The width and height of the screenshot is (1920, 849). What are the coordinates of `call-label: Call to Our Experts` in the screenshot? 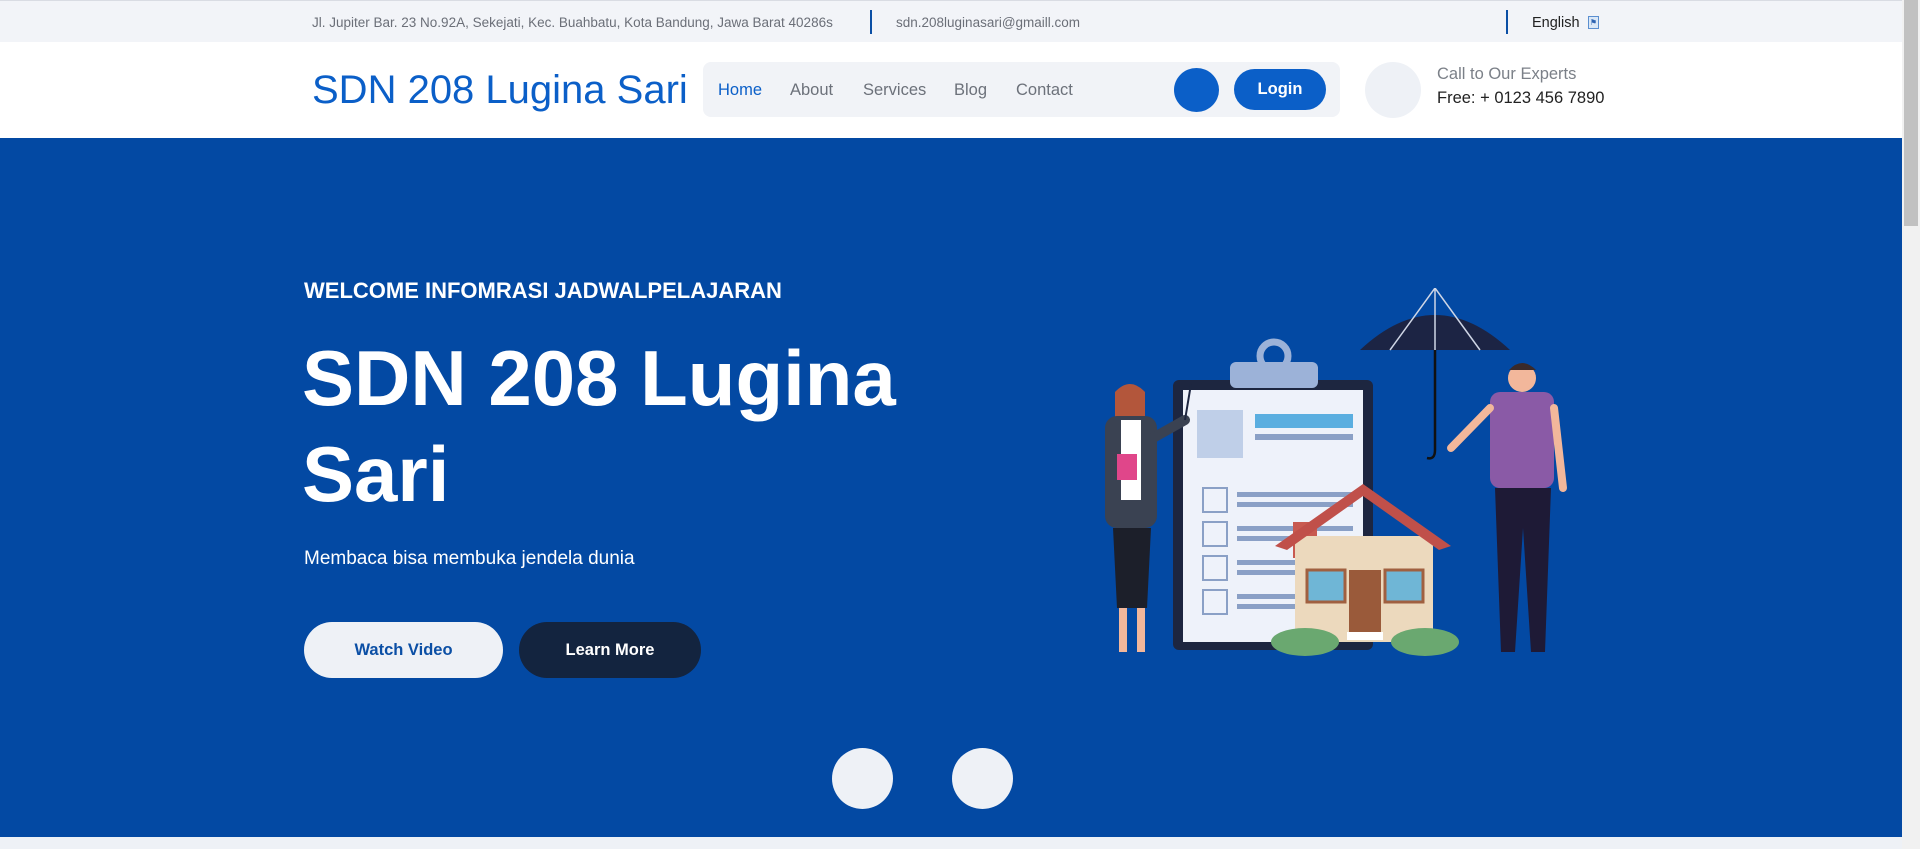 It's located at (1507, 74).